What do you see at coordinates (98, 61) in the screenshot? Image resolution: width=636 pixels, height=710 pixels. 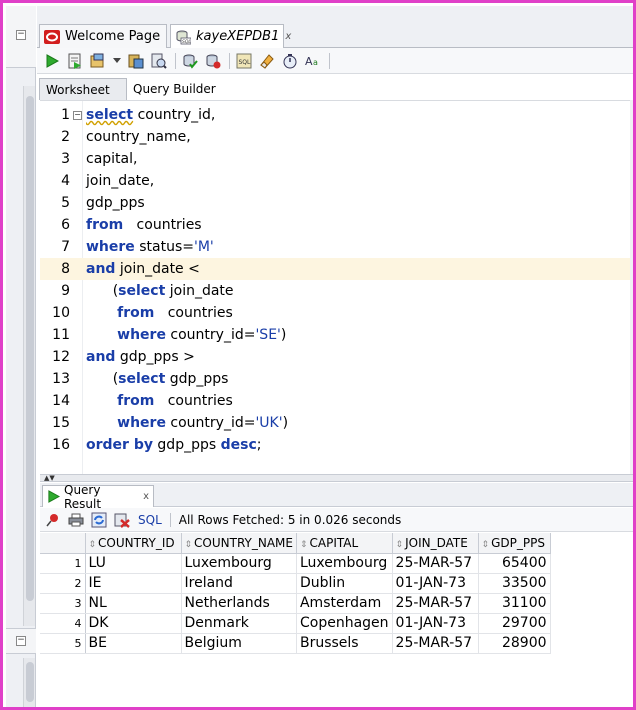 I see `autotrace-icon` at bounding box center [98, 61].